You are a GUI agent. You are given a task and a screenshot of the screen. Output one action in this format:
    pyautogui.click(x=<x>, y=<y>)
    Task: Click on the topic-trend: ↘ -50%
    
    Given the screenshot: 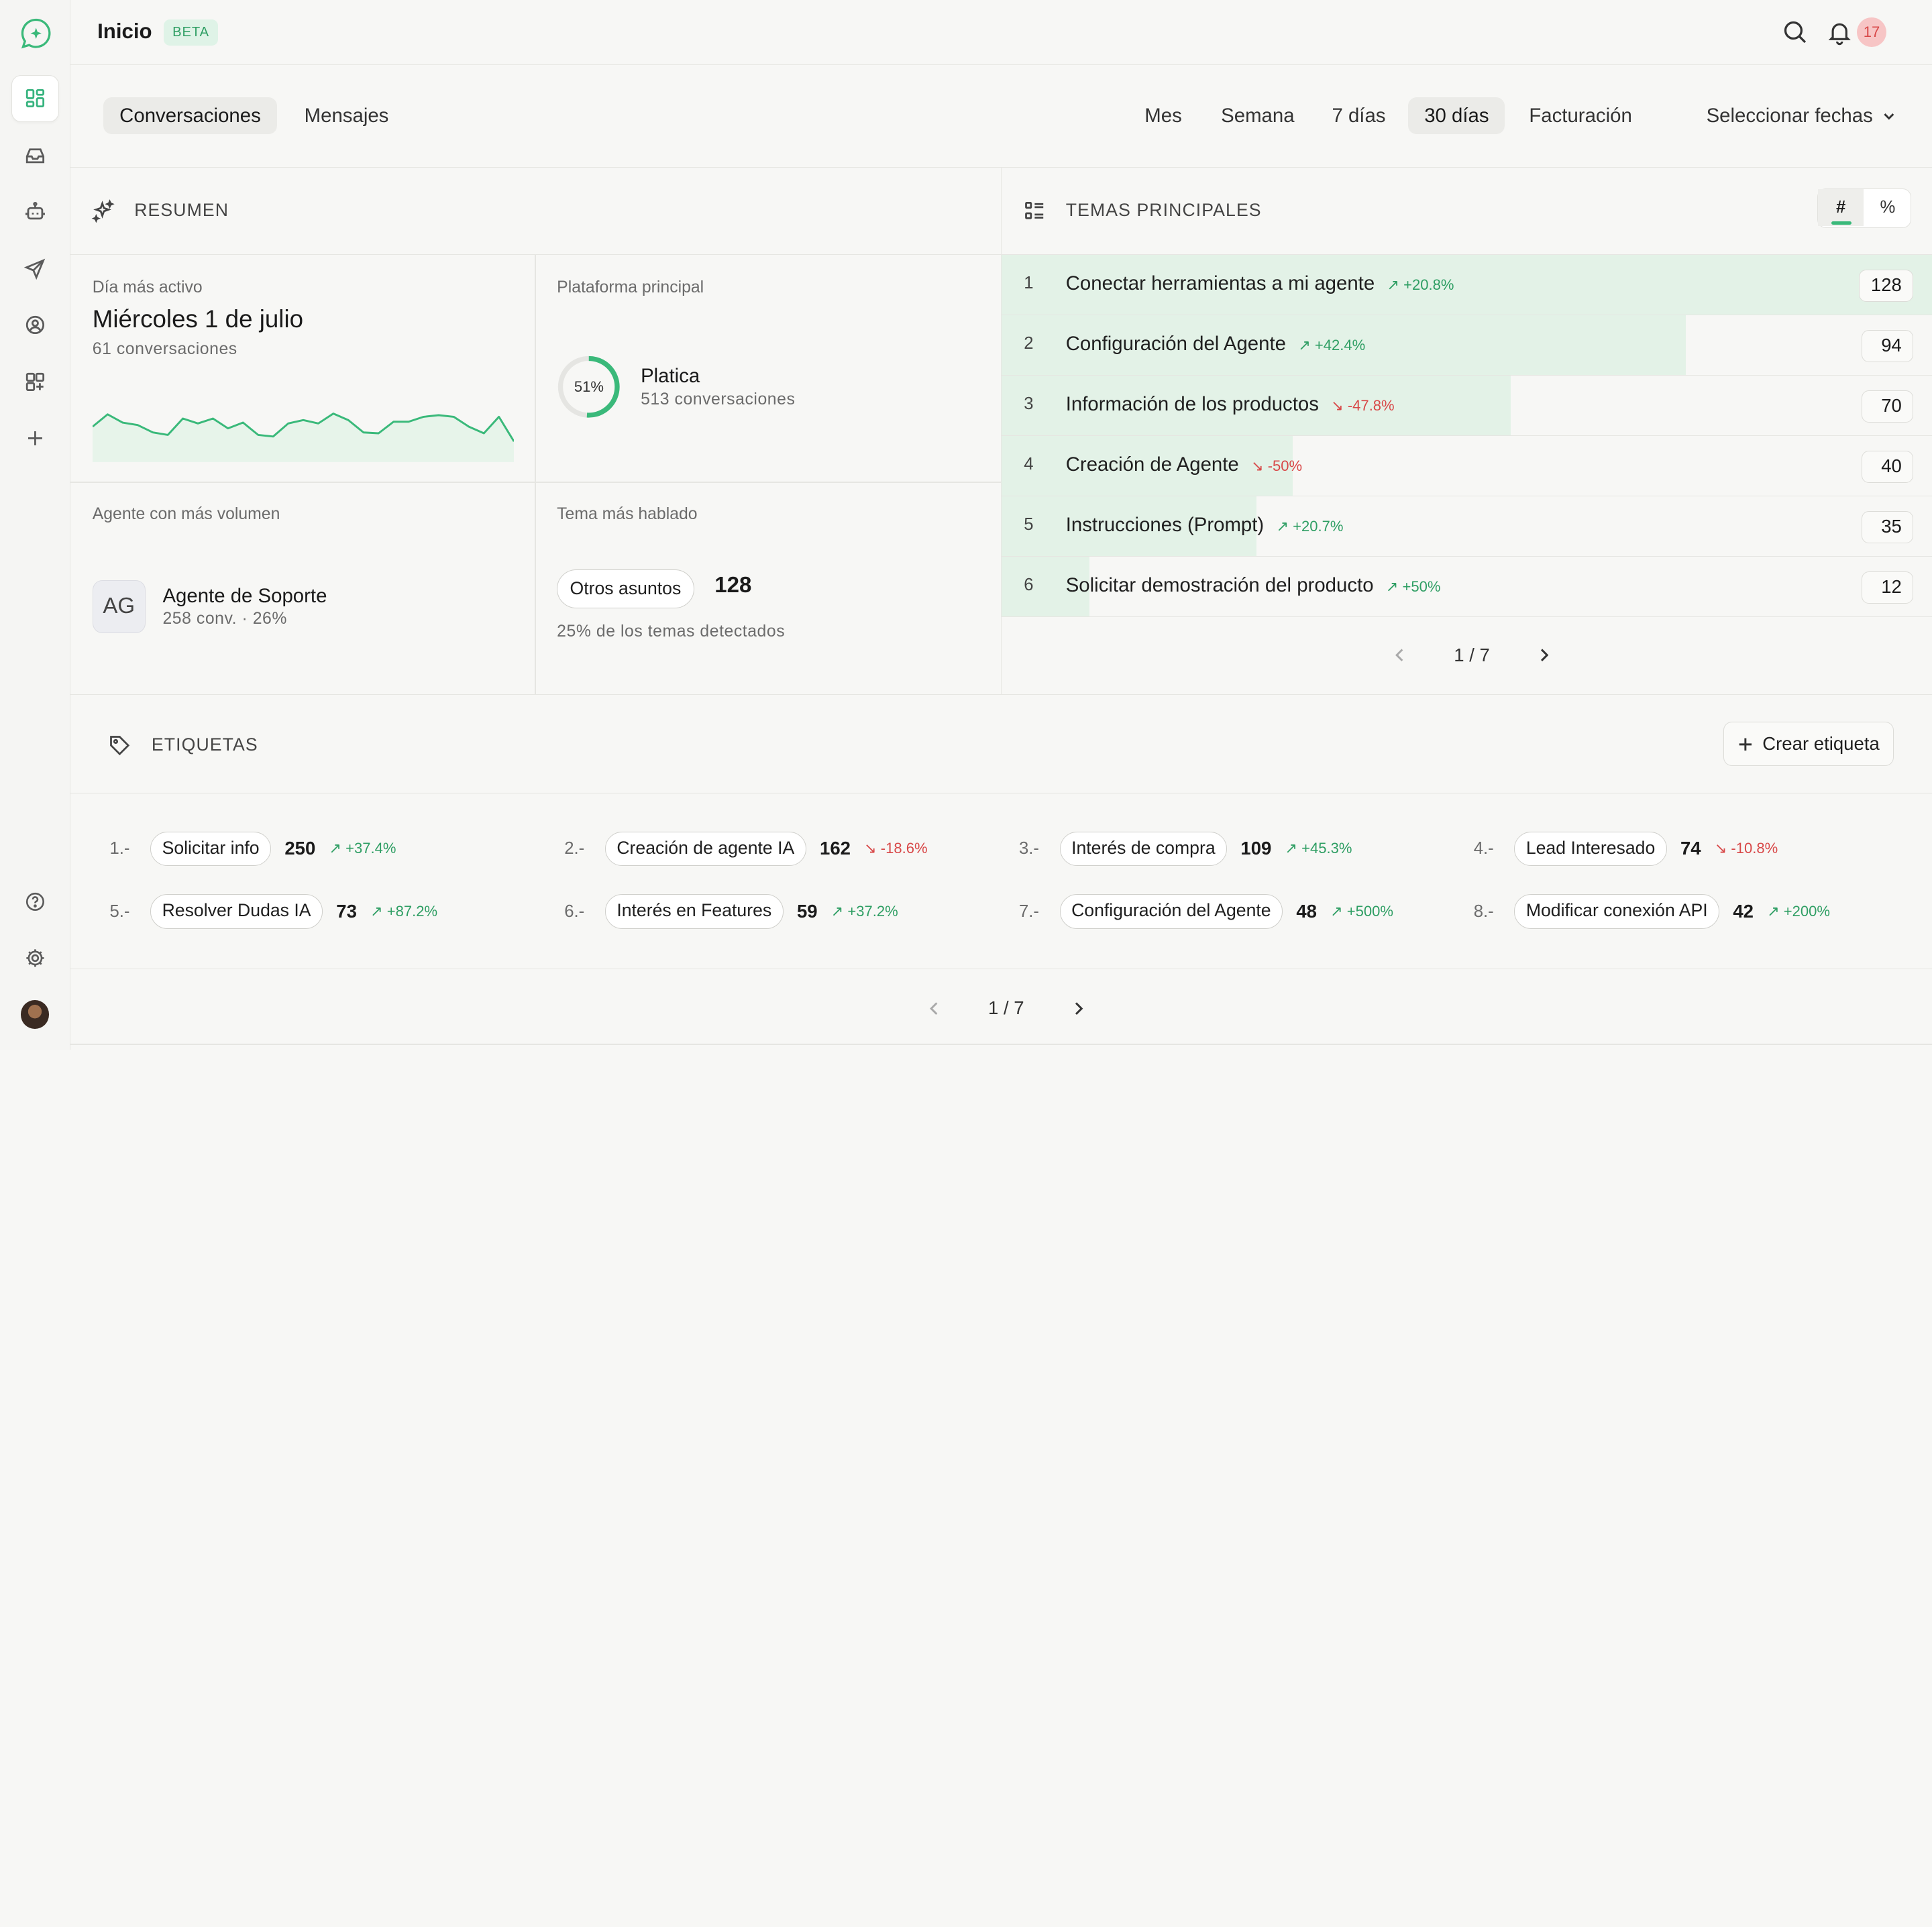 What is the action you would take?
    pyautogui.click(x=1277, y=466)
    